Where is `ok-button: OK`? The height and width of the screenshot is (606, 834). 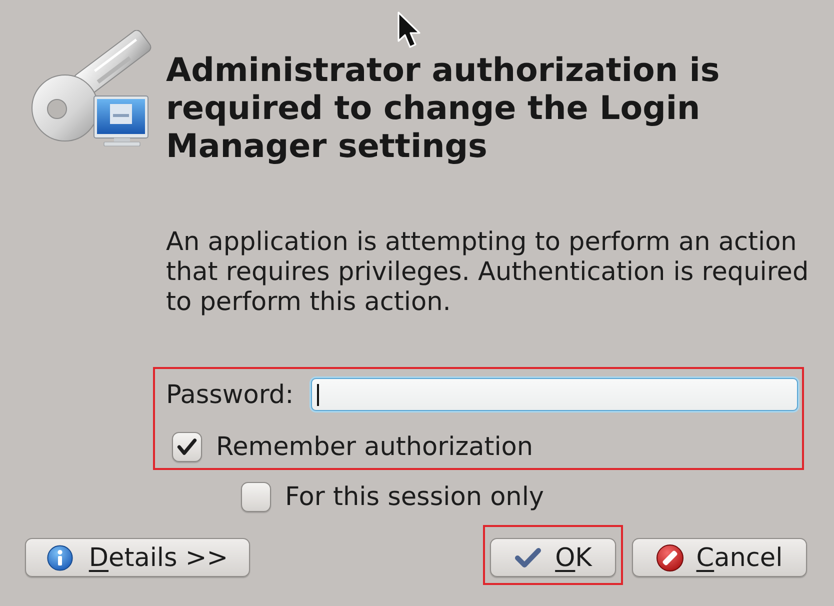
ok-button: OK is located at coordinates (553, 557).